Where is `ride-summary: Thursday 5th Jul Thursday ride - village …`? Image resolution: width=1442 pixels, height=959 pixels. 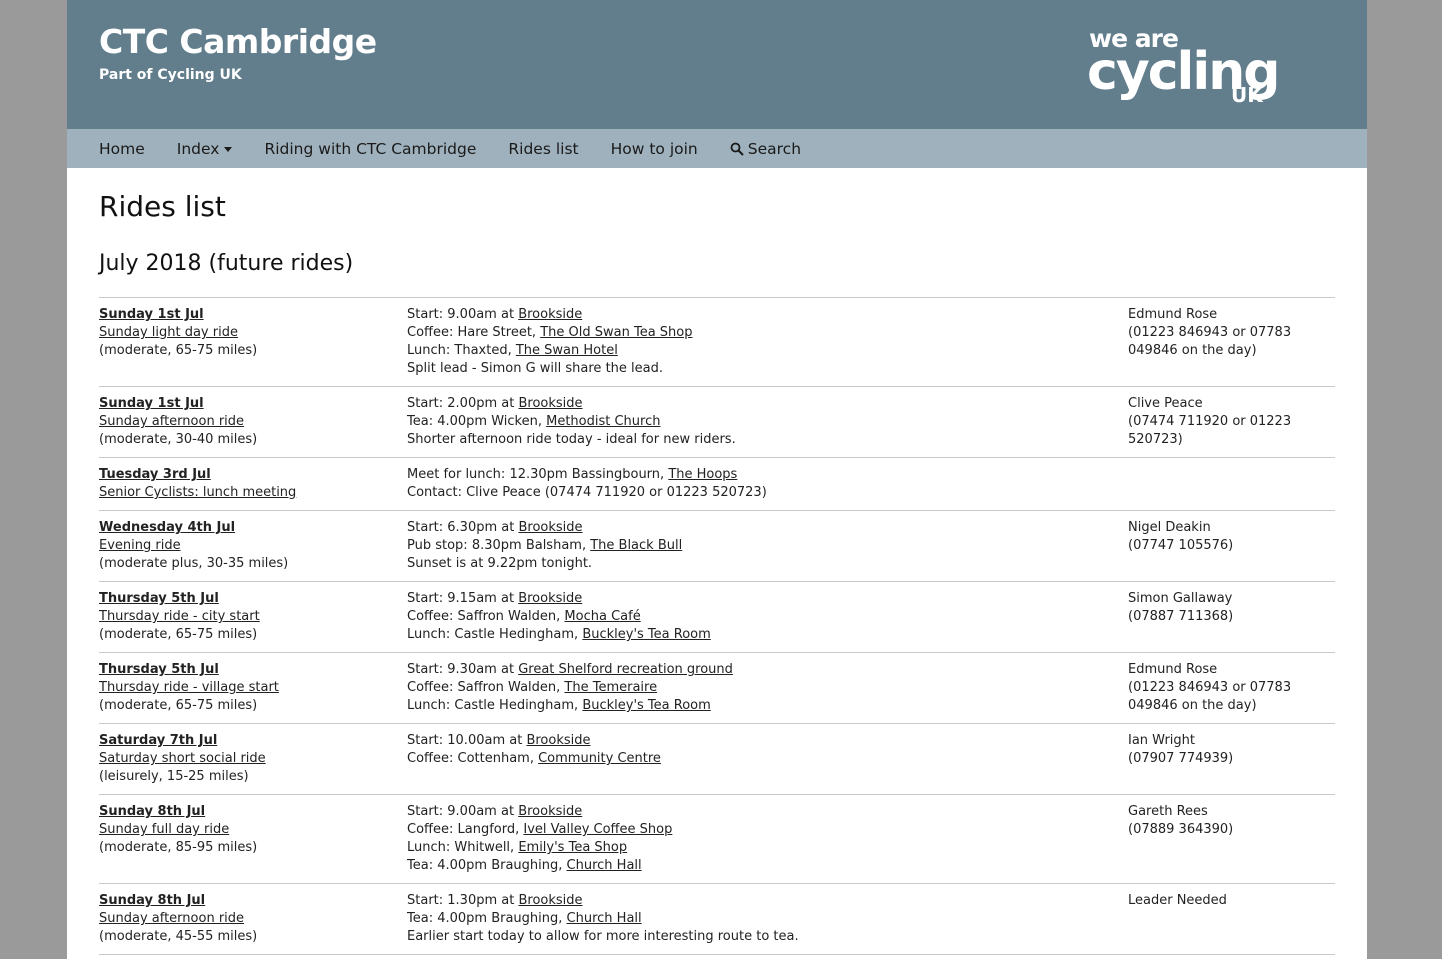 ride-summary: Thursday 5th Jul Thursday ride - village … is located at coordinates (249, 688).